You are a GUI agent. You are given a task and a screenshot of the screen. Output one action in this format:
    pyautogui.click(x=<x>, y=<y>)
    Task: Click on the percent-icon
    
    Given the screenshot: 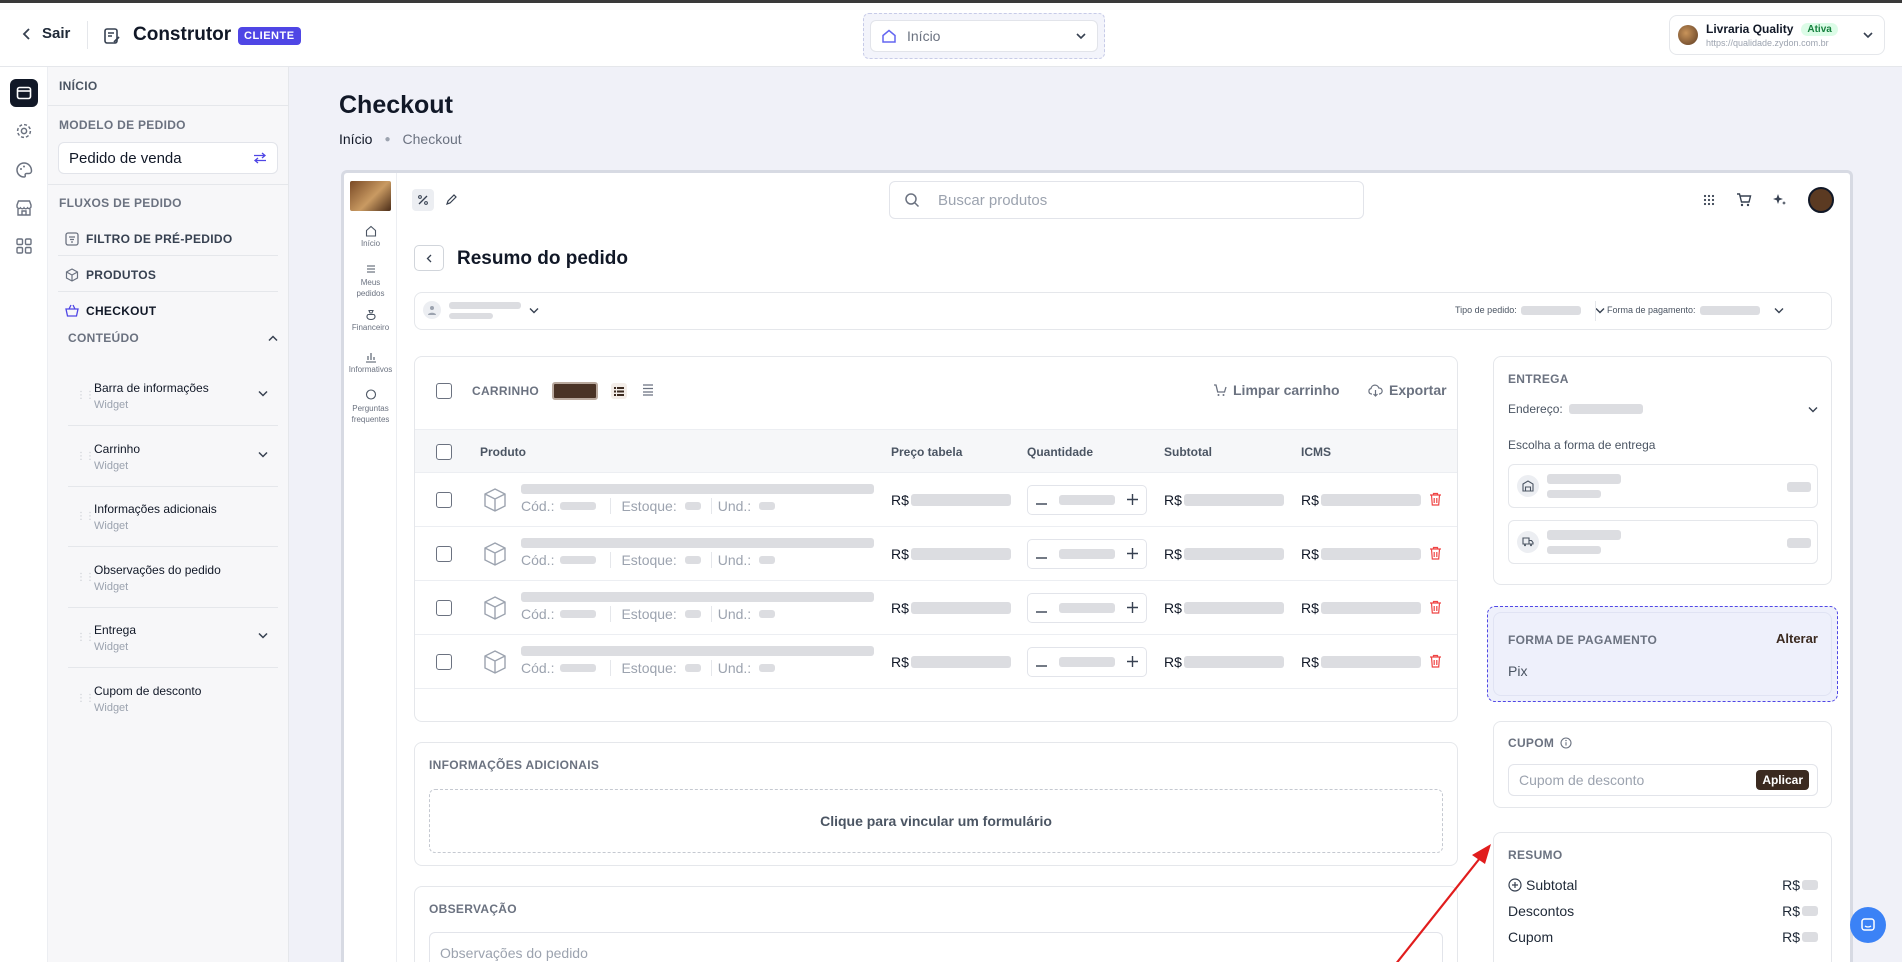 What is the action you would take?
    pyautogui.click(x=423, y=200)
    